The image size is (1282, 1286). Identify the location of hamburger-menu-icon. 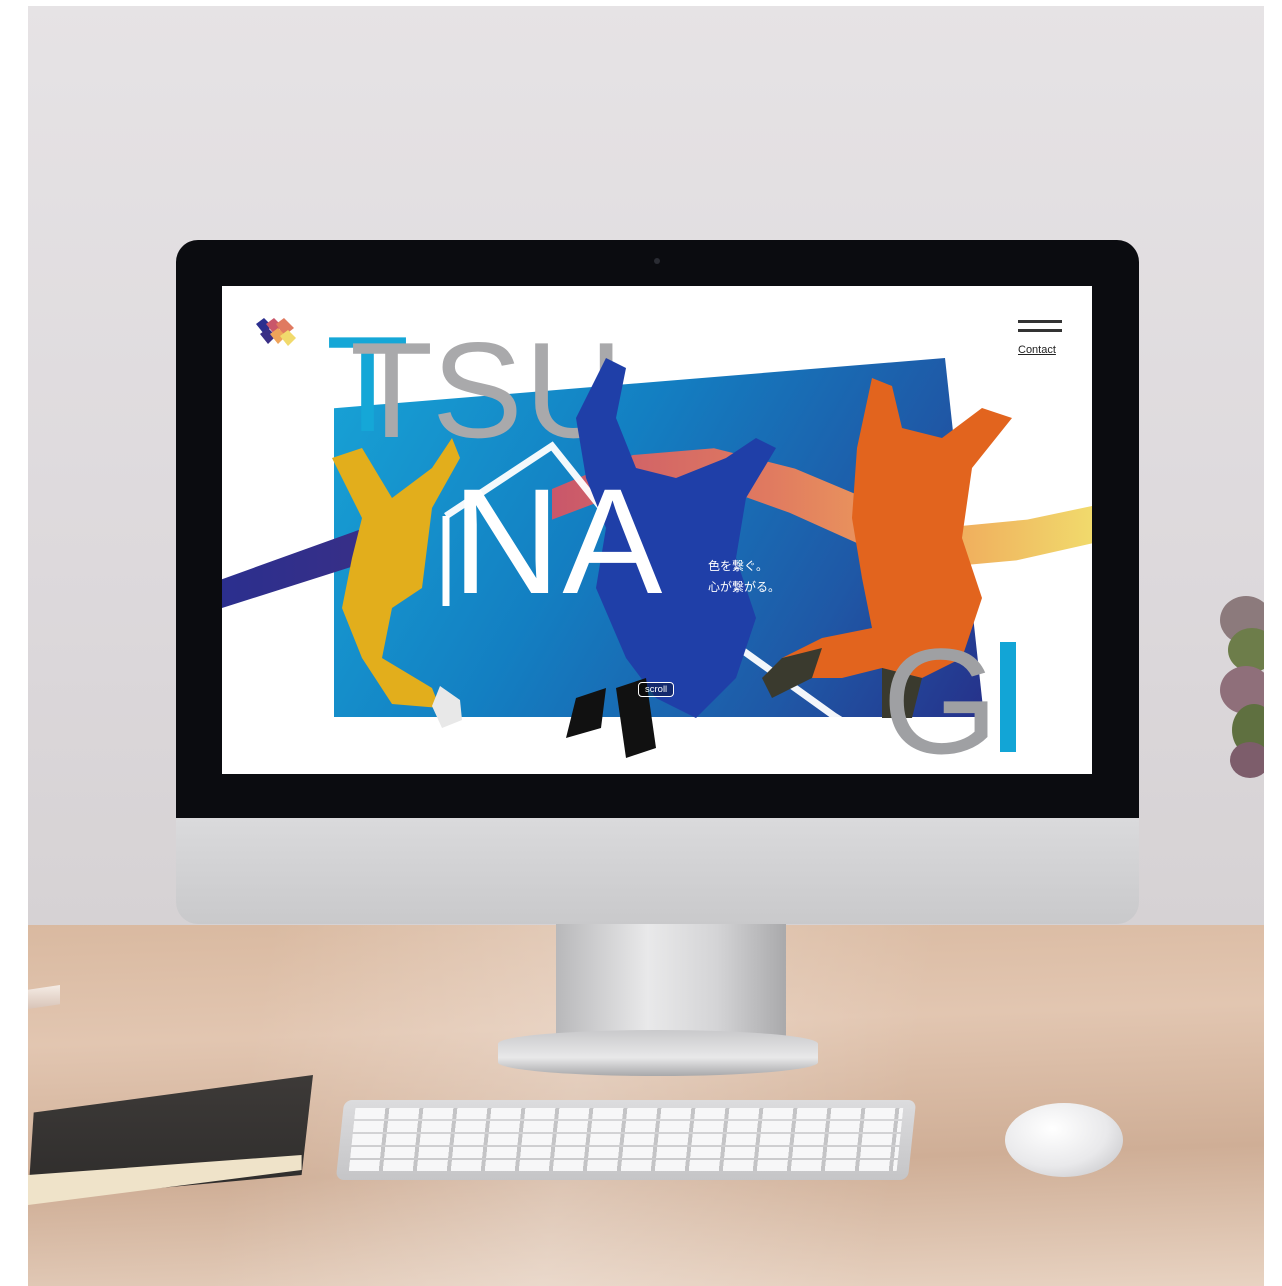
(1040, 328).